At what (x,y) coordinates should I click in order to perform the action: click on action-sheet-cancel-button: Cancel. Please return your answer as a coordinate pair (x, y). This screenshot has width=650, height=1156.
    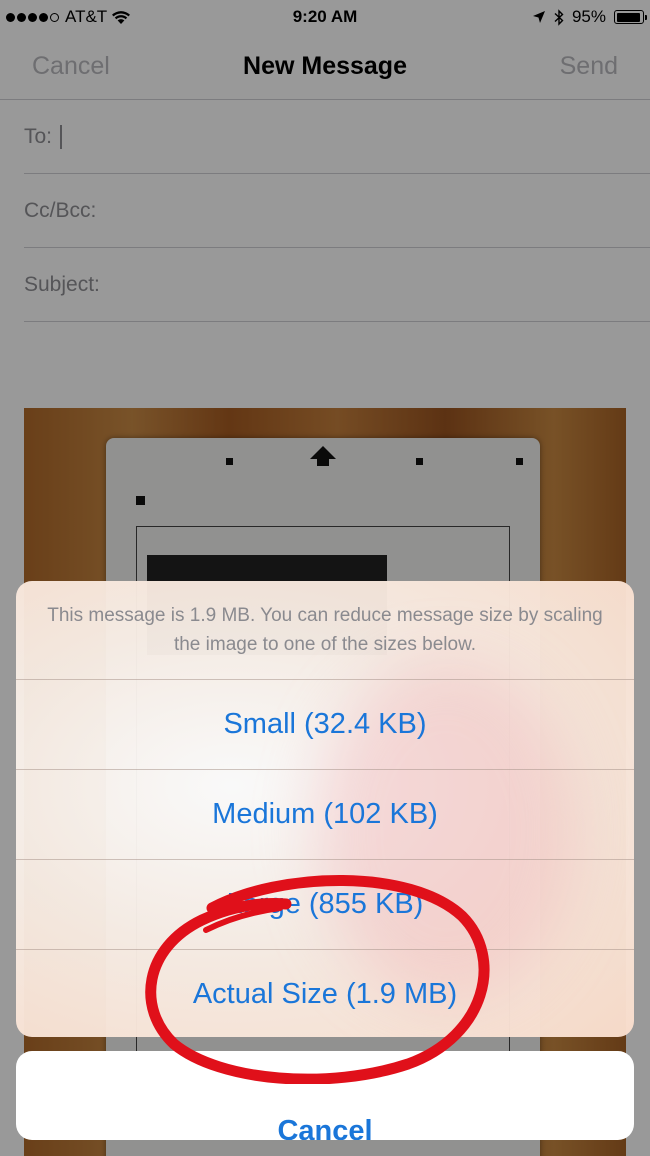
    Looking at the image, I should click on (325, 1095).